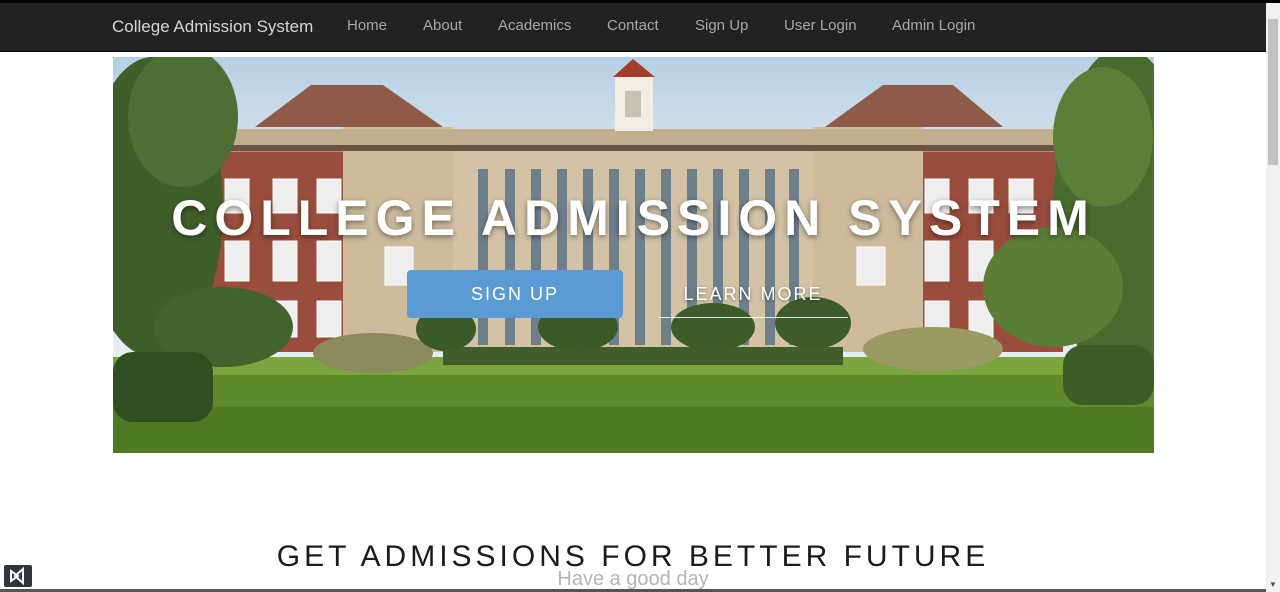 The image size is (1280, 592). What do you see at coordinates (1273, 92) in the screenshot?
I see `scrollbar-thumb` at bounding box center [1273, 92].